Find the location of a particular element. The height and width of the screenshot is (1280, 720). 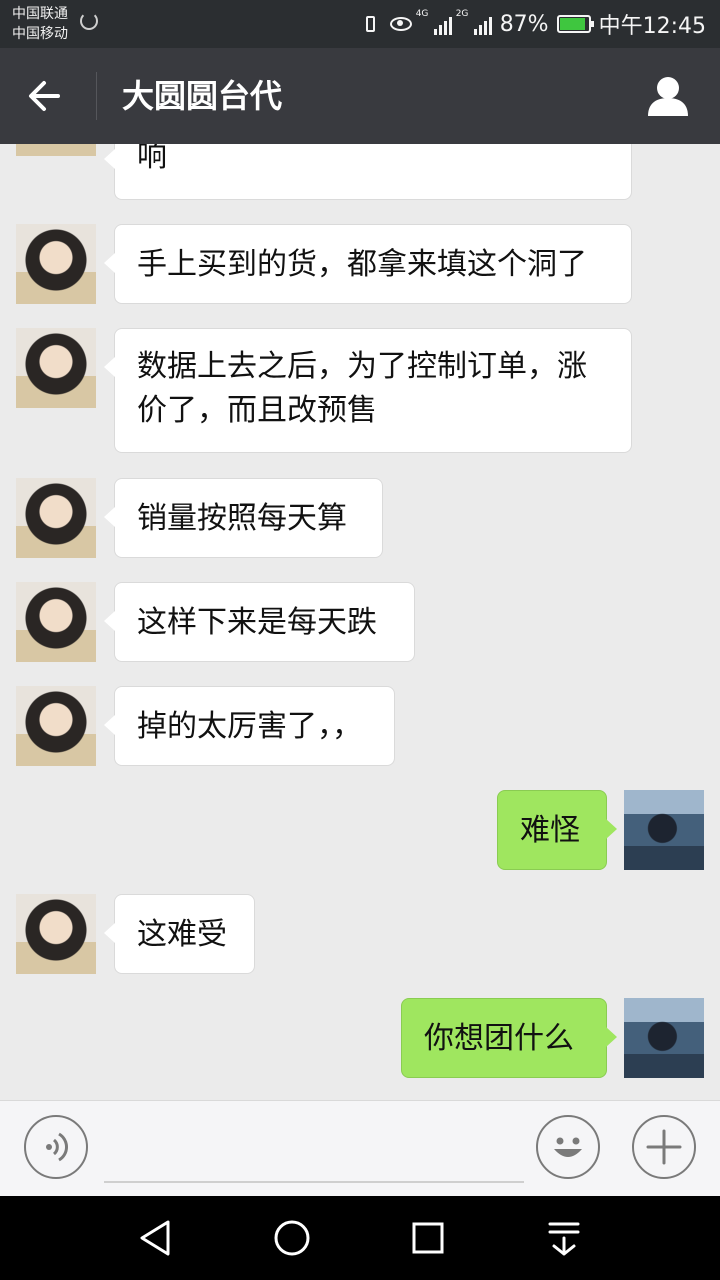

nav-home-button is located at coordinates (292, 1238).